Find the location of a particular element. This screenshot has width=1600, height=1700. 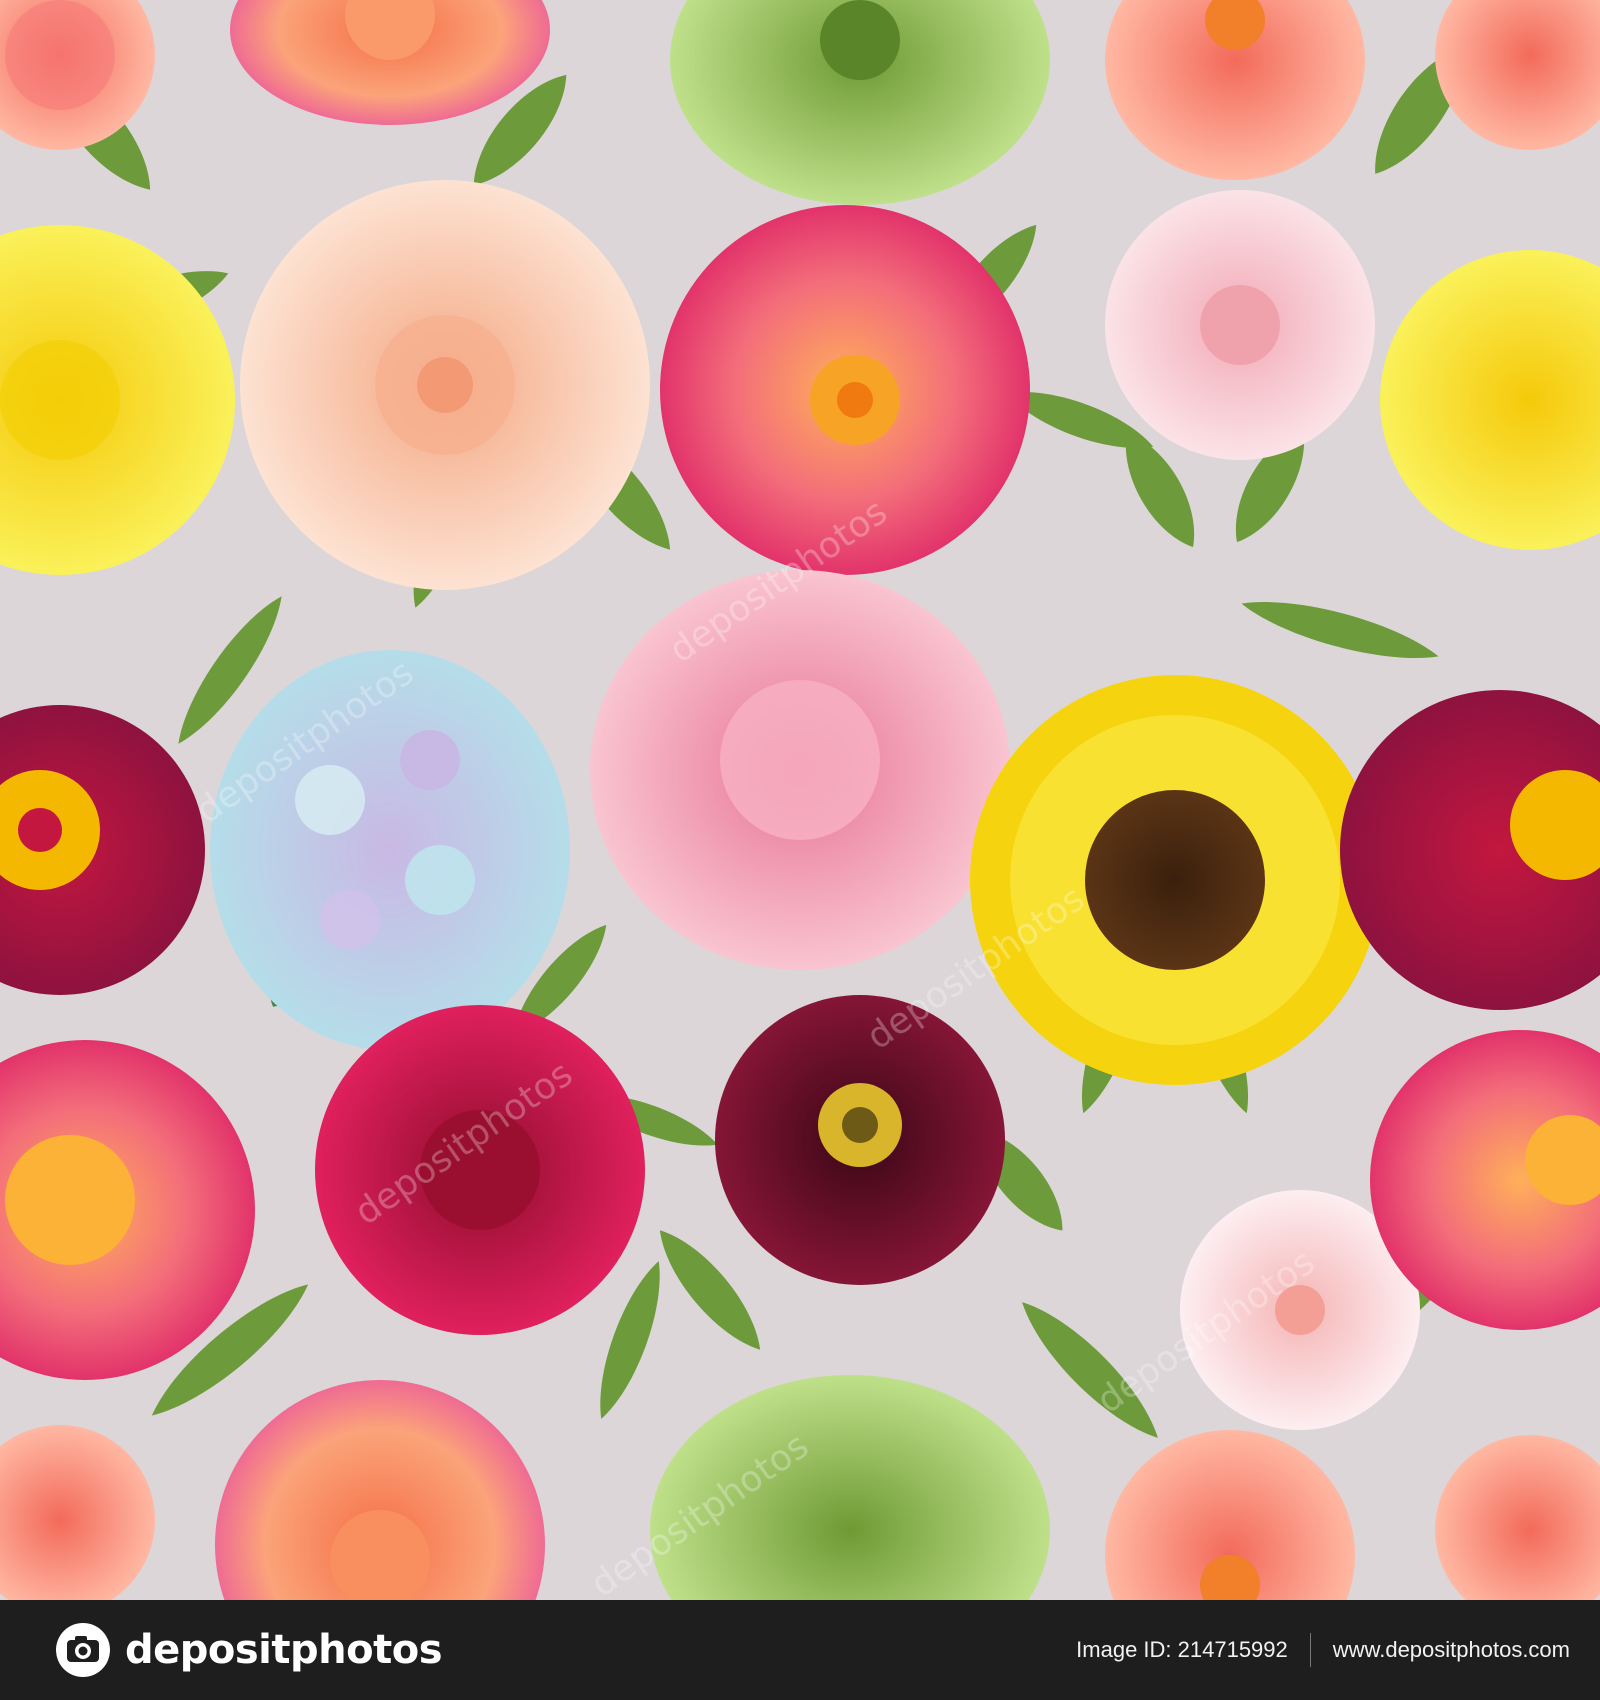

hydrangea is located at coordinates (390, 850).